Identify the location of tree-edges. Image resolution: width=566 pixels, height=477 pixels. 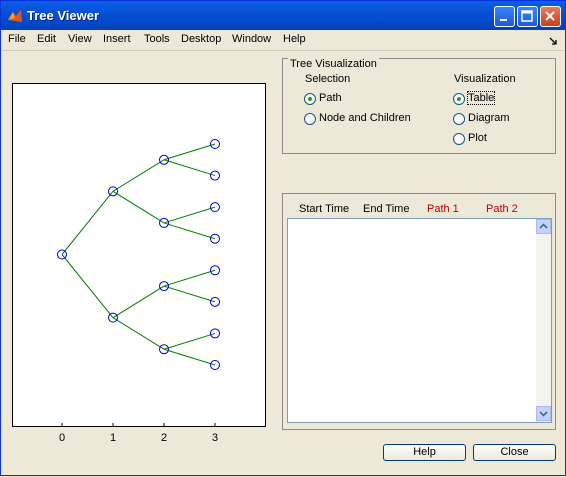
(138, 254).